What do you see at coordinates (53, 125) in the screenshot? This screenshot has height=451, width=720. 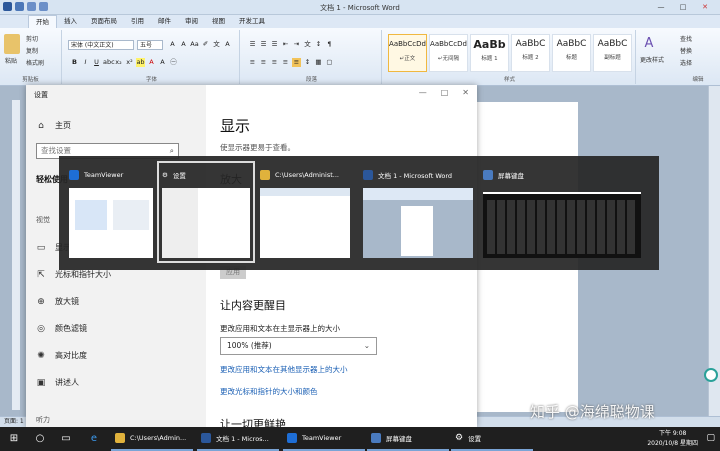 I see `nav-home: ⌂ 主页` at bounding box center [53, 125].